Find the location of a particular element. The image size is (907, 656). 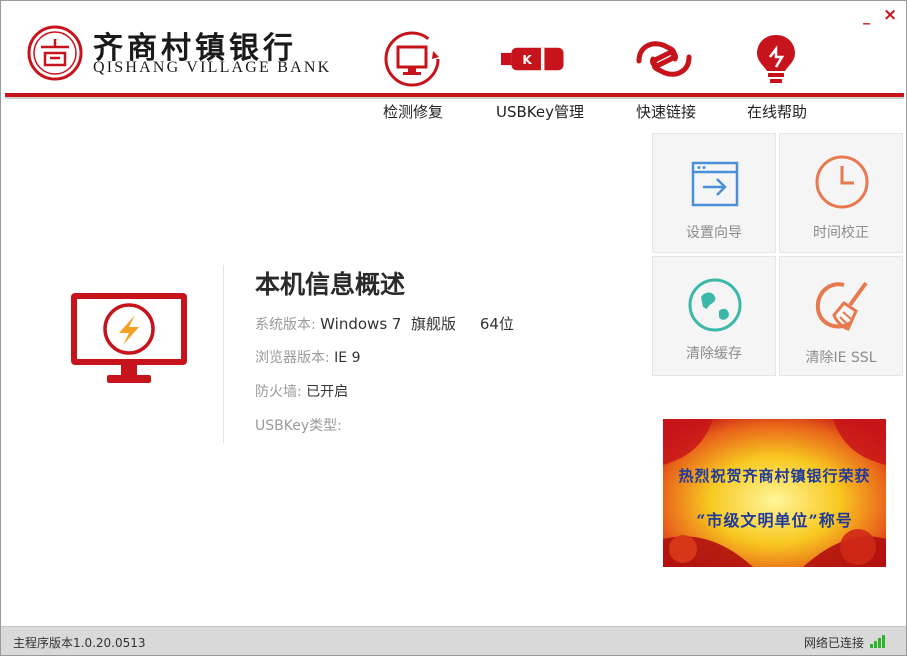

info-os-value: Windows 7 旗舰版 64位 is located at coordinates (417, 324).